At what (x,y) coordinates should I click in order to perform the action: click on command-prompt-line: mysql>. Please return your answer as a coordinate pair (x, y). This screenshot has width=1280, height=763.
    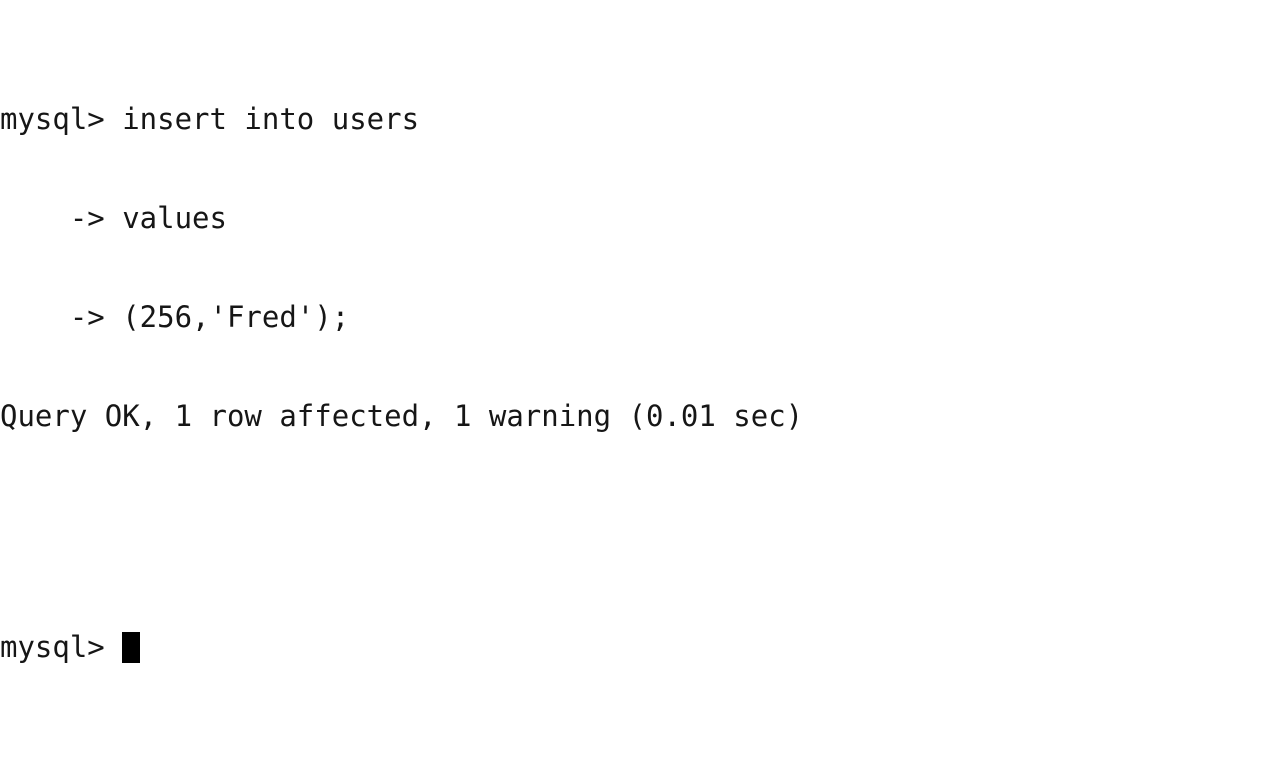
    Looking at the image, I should click on (640, 647).